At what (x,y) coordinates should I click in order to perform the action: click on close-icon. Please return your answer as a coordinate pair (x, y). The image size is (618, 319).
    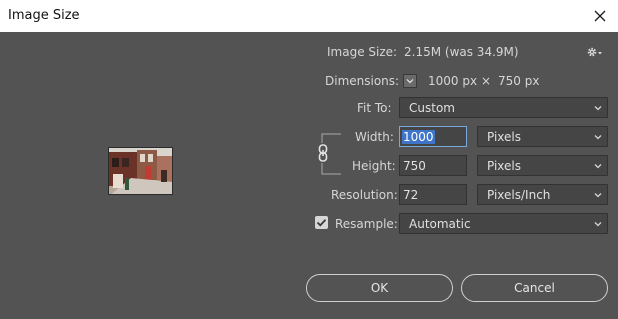
    Looking at the image, I should click on (600, 16).